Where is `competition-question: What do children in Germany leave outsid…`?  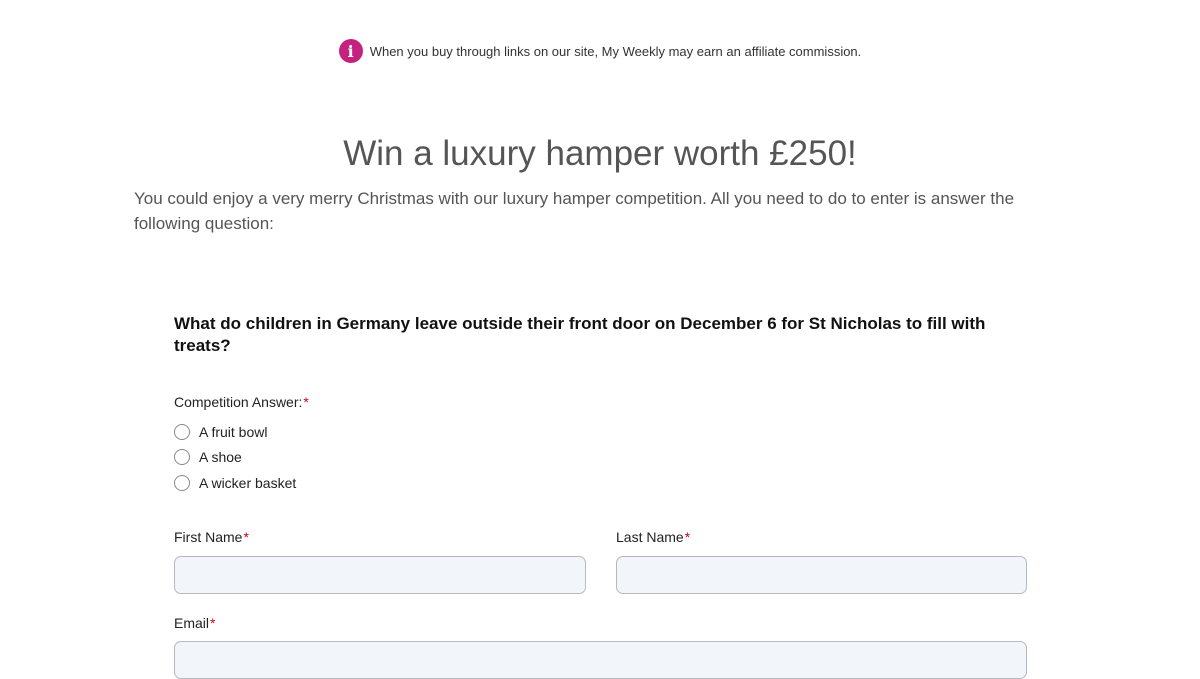 competition-question: What do children in Germany leave outsid… is located at coordinates (580, 334).